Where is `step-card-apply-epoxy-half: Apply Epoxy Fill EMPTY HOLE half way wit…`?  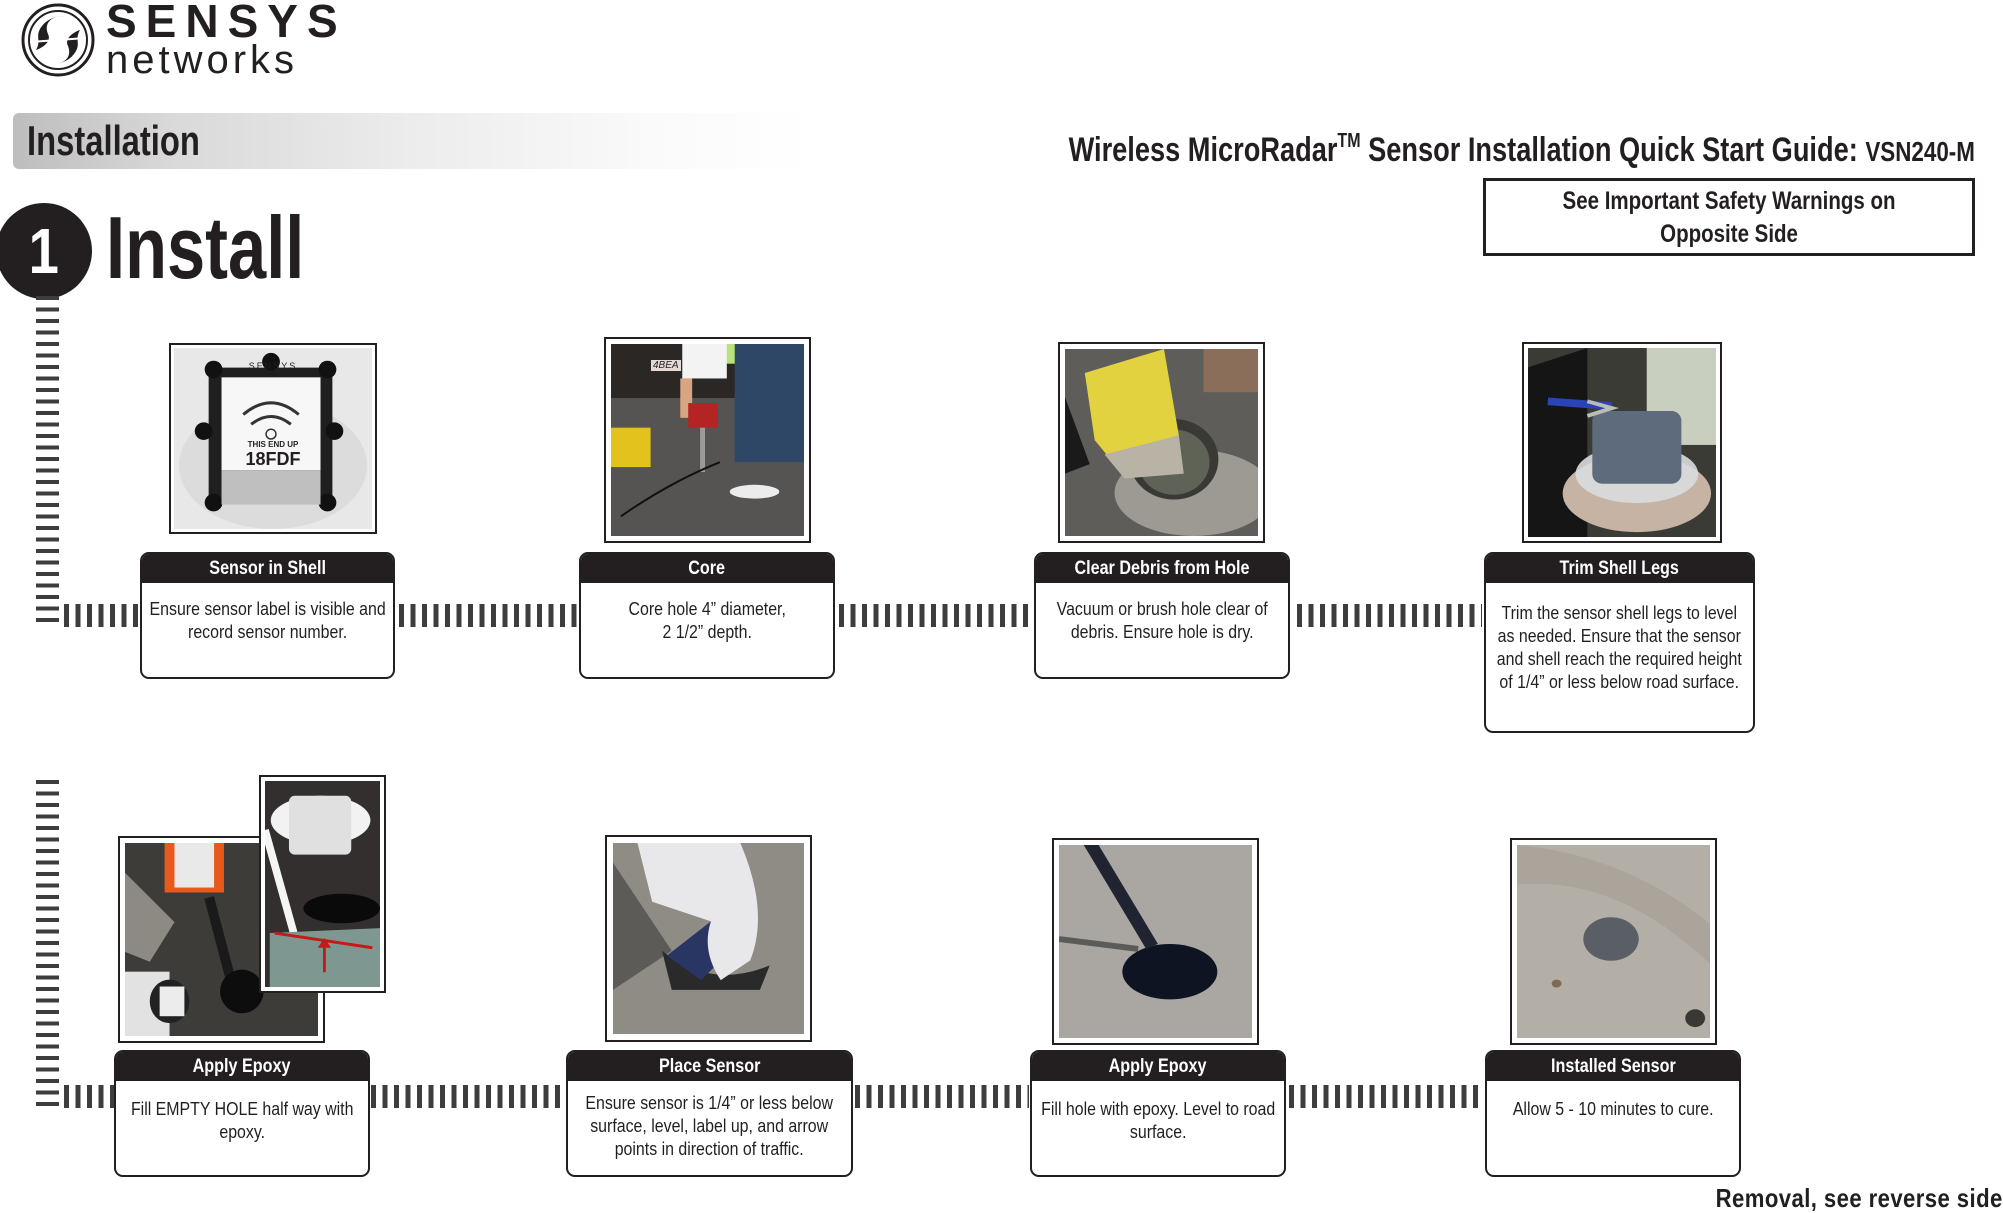
step-card-apply-epoxy-half: Apply Epoxy Fill EMPTY HOLE half way wit… is located at coordinates (242, 1113).